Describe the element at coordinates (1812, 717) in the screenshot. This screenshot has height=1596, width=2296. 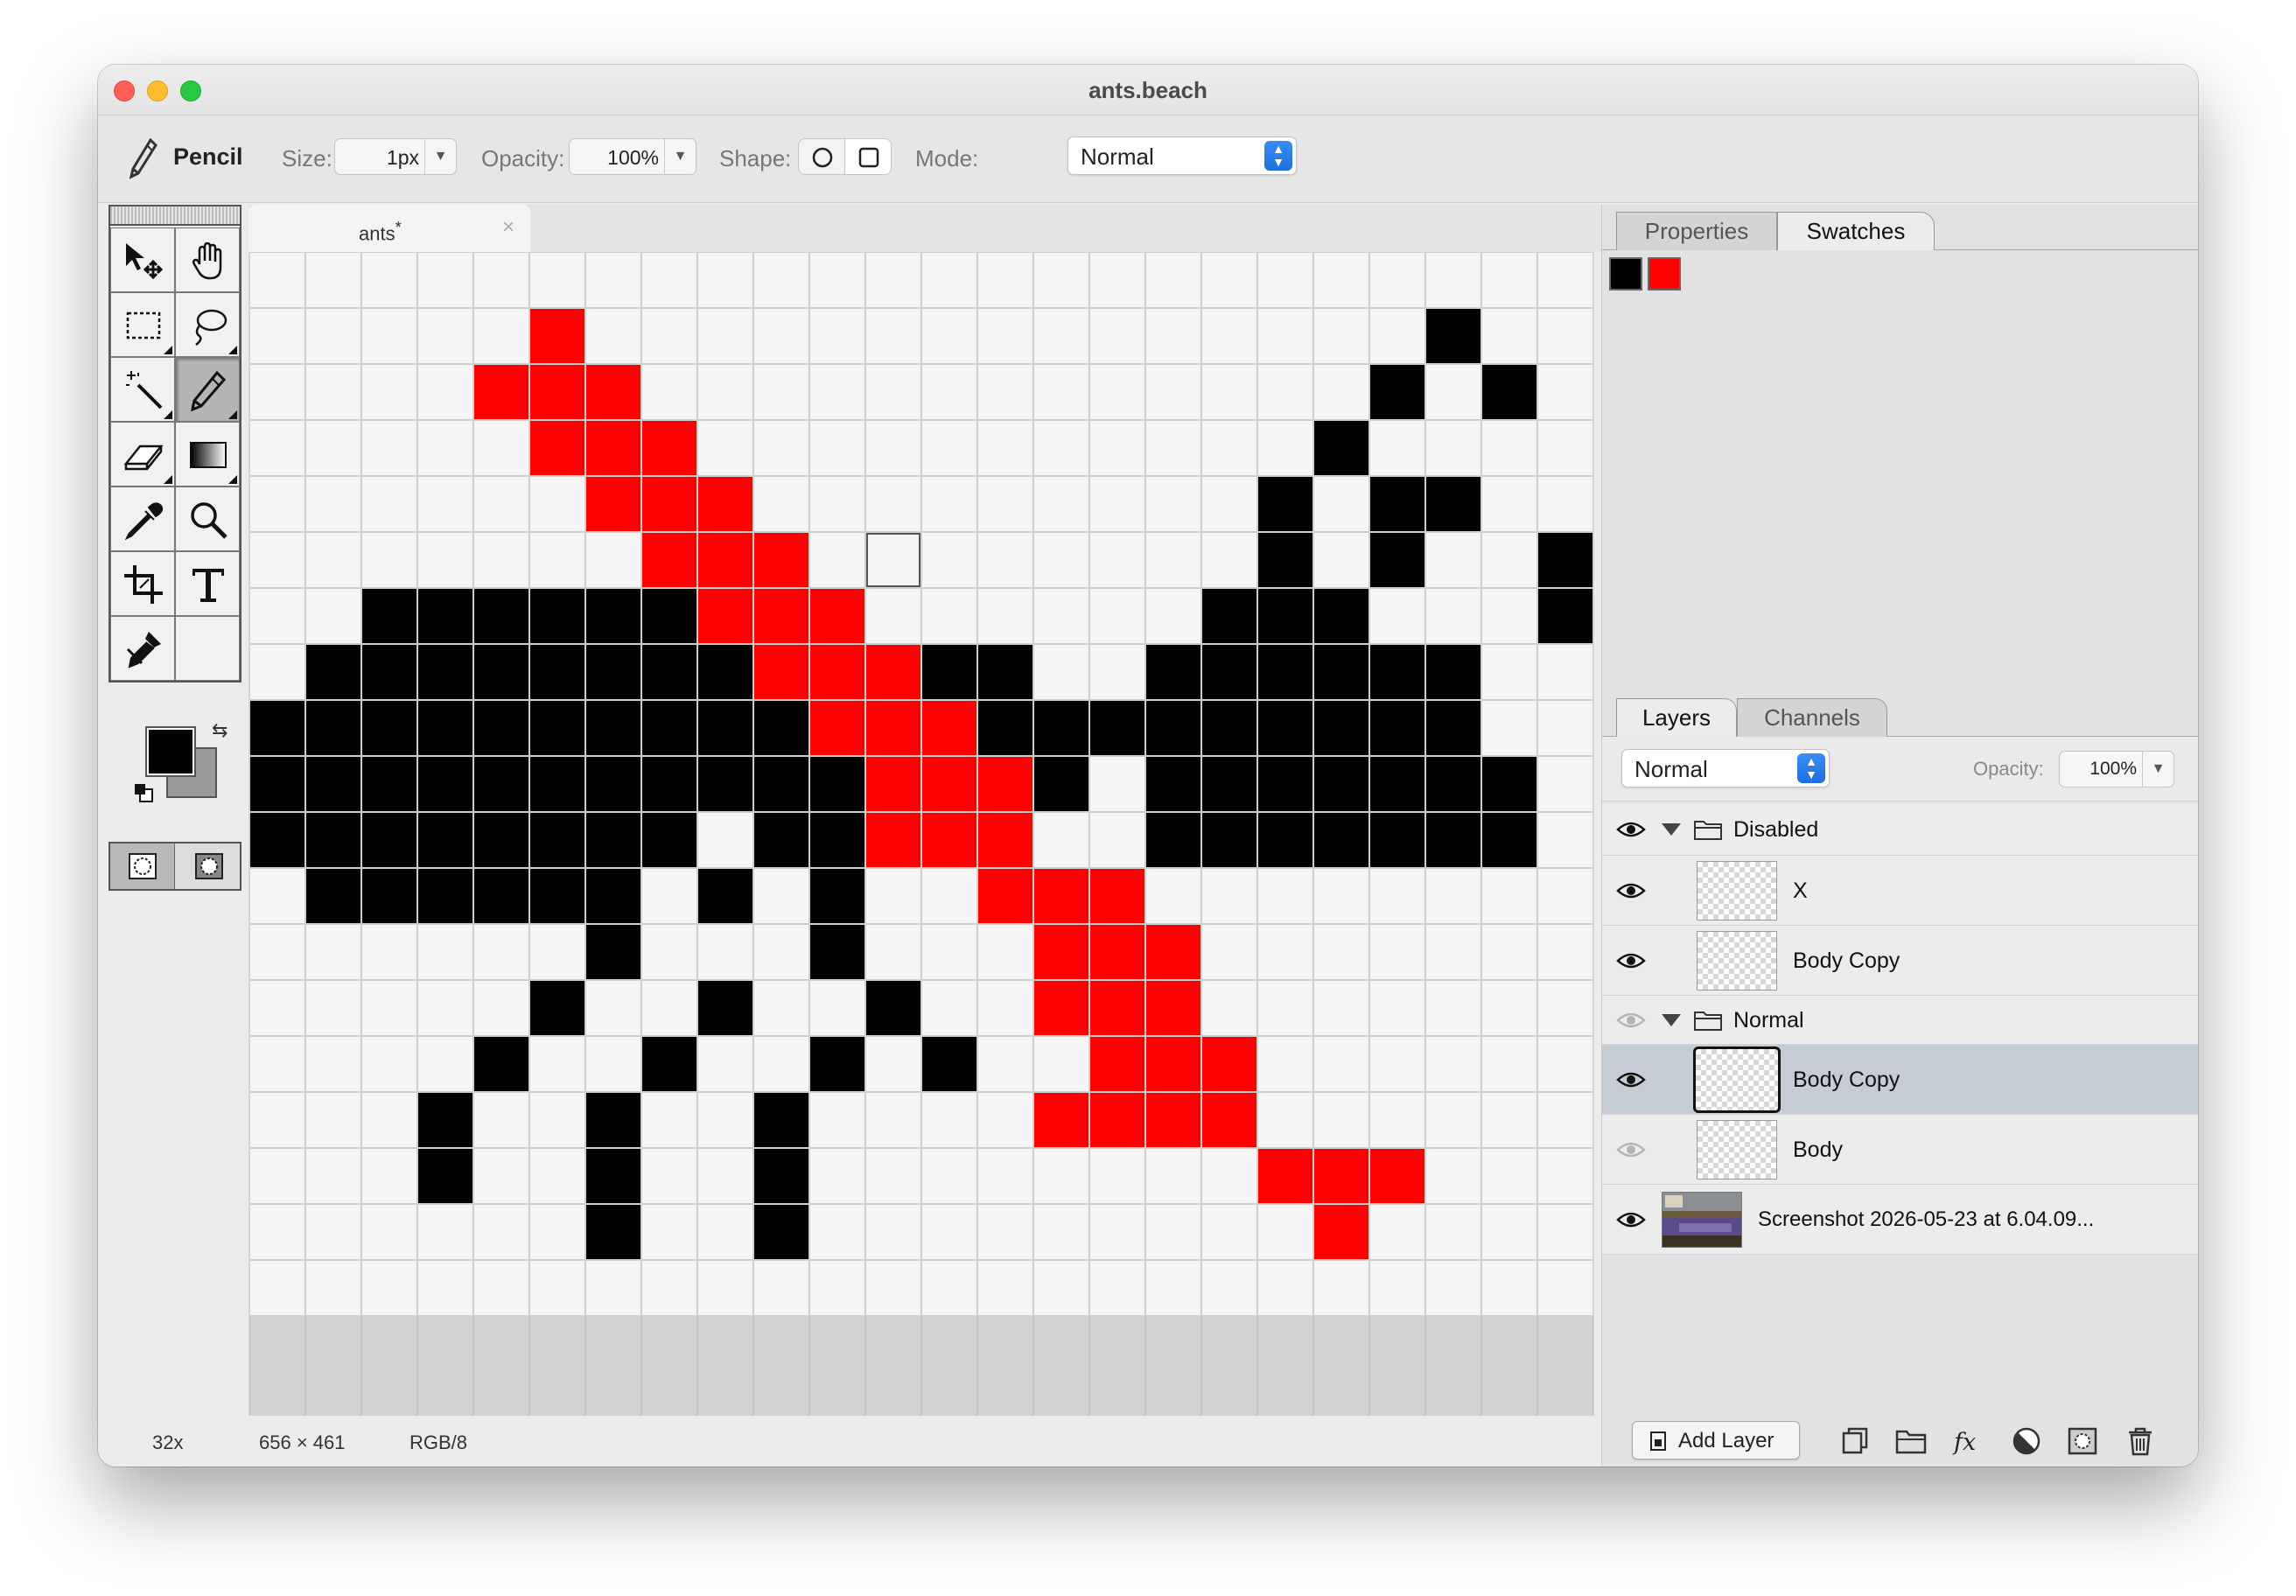
I see `tab-channels: Channels` at that location.